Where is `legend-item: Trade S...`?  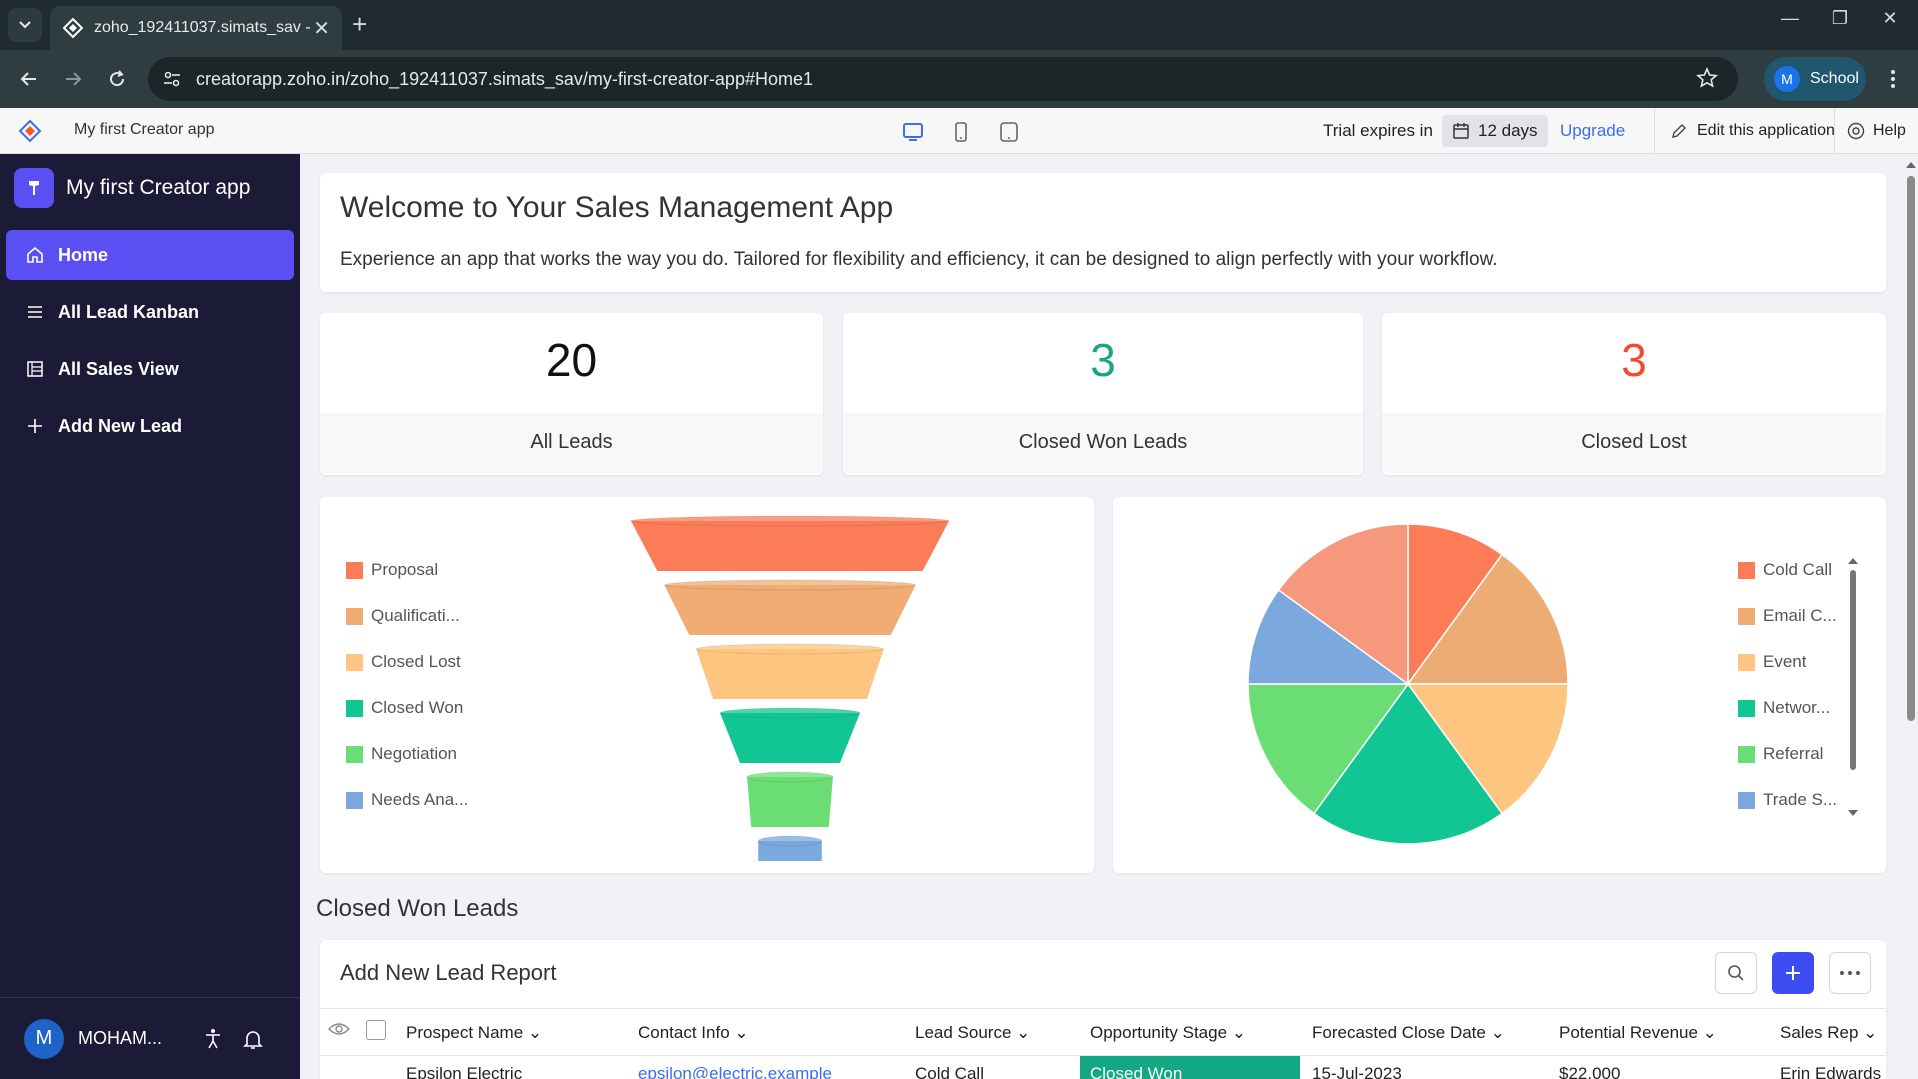
legend-item: Trade S... is located at coordinates (1787, 800).